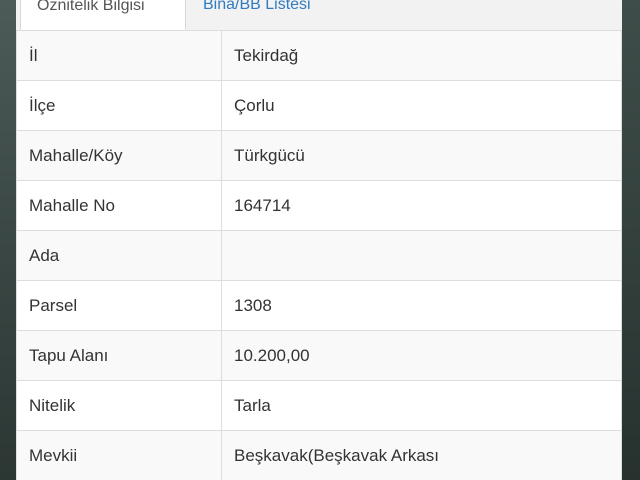  What do you see at coordinates (119, 205) in the screenshot?
I see `row-key: Mahalle No` at bounding box center [119, 205].